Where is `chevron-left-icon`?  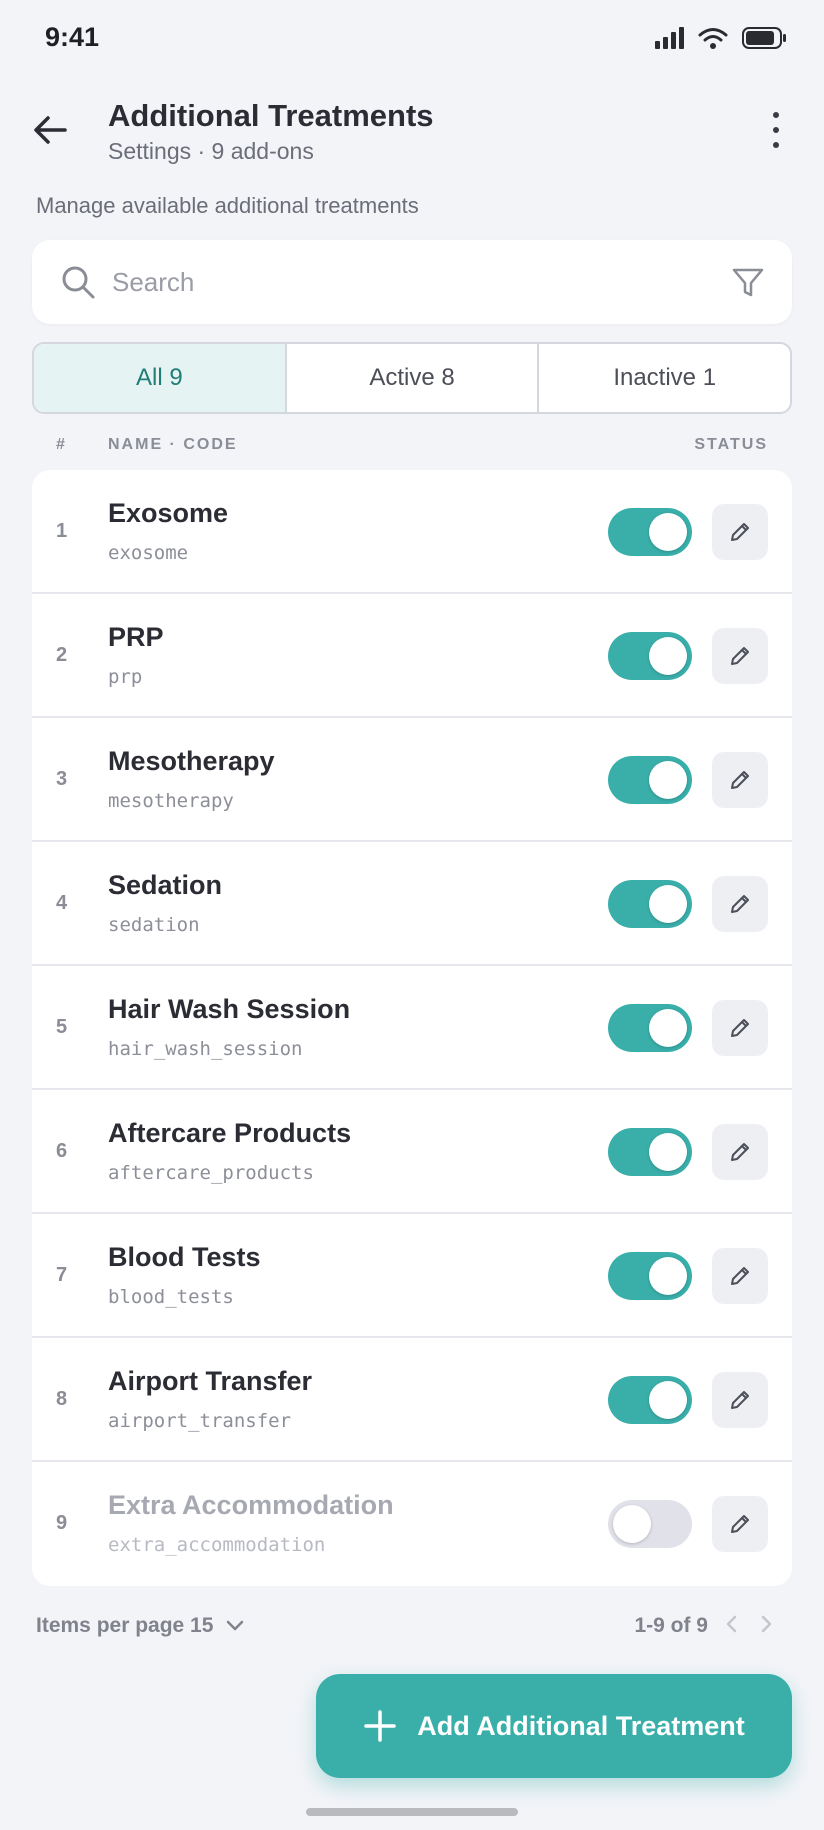 chevron-left-icon is located at coordinates (731, 1624).